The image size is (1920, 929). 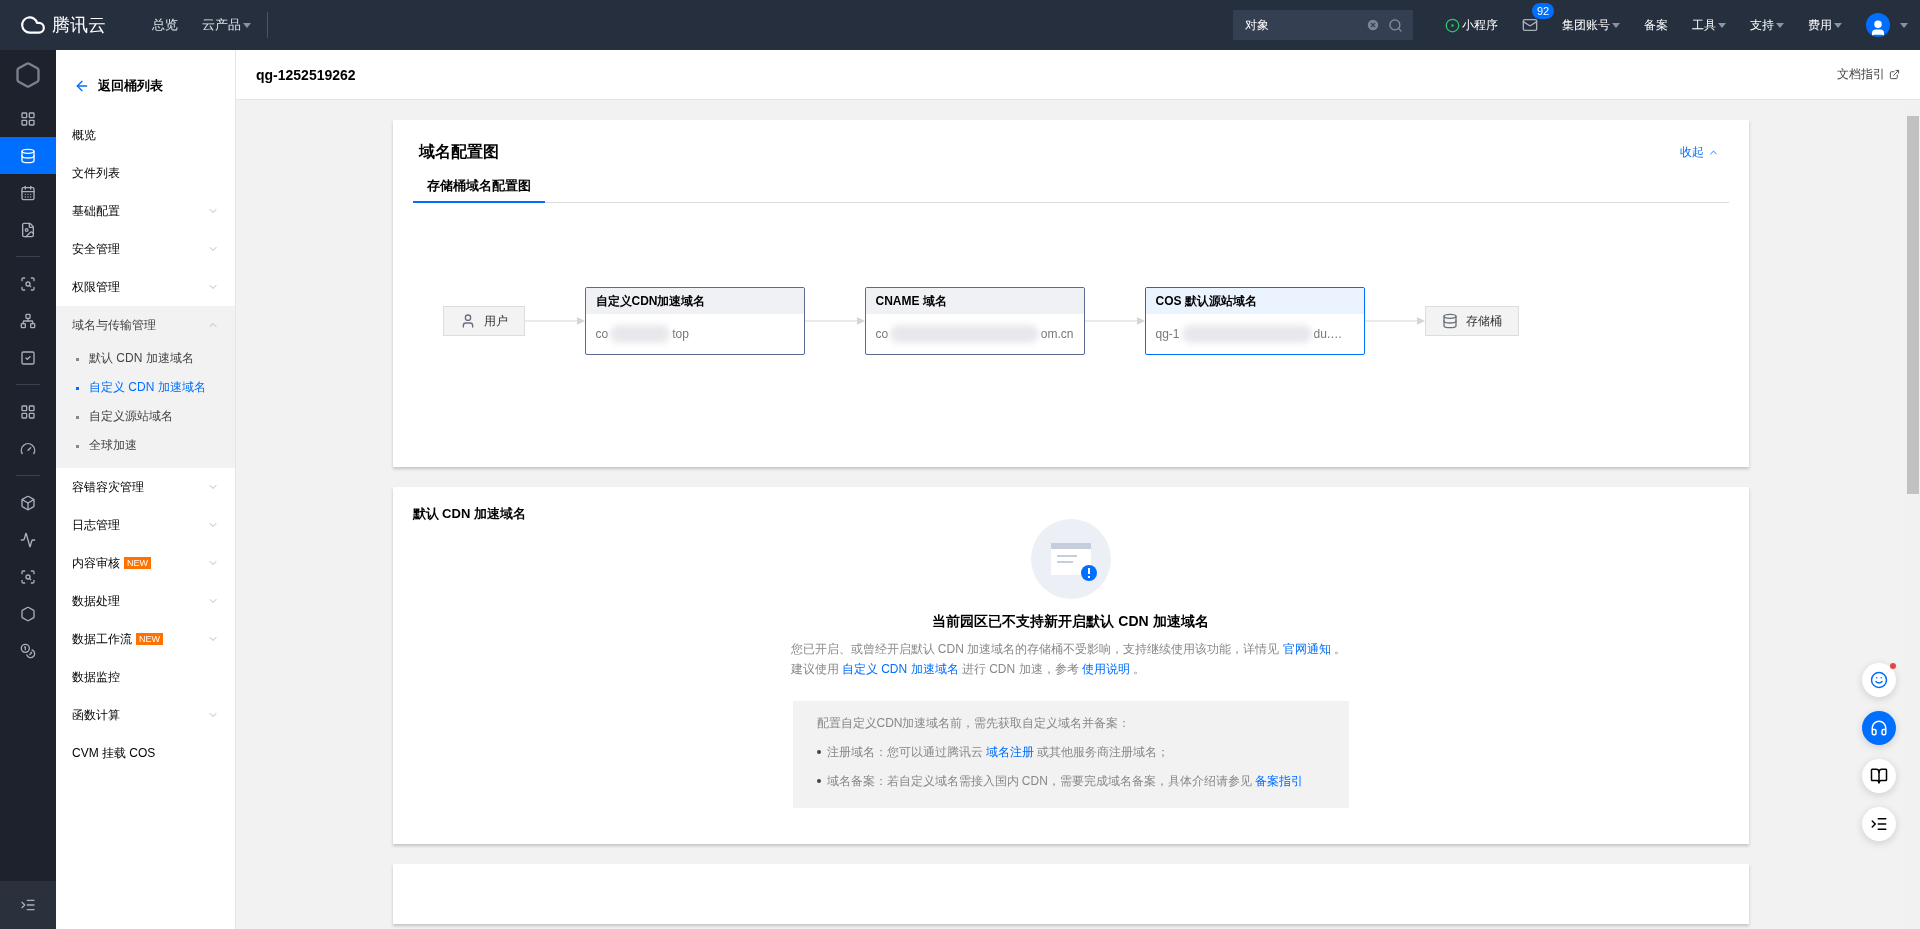 I want to click on notice-link: 自定义 CDN 加速域名, so click(x=900, y=669).